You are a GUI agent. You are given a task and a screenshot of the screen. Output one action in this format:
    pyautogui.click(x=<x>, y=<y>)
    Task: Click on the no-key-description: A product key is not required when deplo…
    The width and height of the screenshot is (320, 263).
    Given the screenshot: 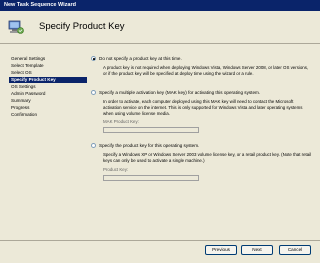 What is the action you would take?
    pyautogui.click(x=206, y=70)
    